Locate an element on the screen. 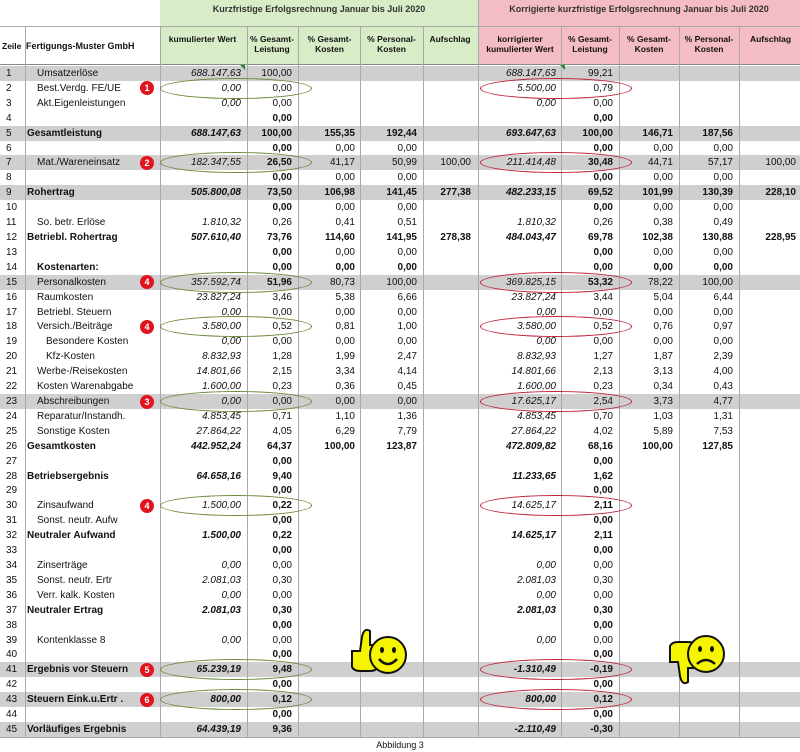  row-number: 25 is located at coordinates (12, 431).